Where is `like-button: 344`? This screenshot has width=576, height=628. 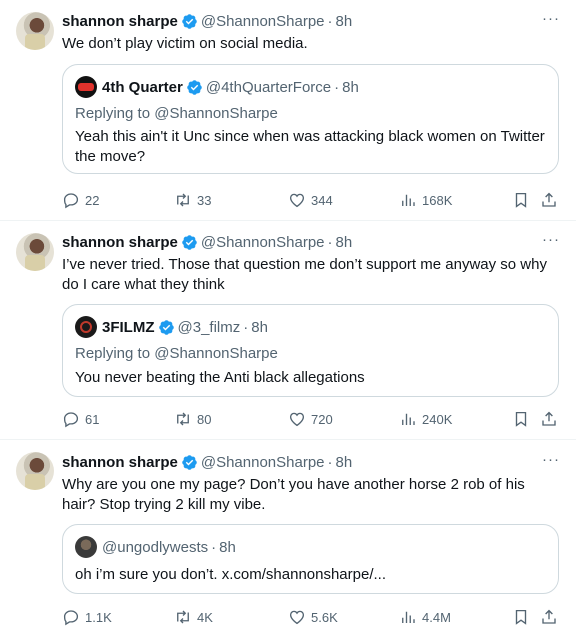
like-button: 344 is located at coordinates (310, 200).